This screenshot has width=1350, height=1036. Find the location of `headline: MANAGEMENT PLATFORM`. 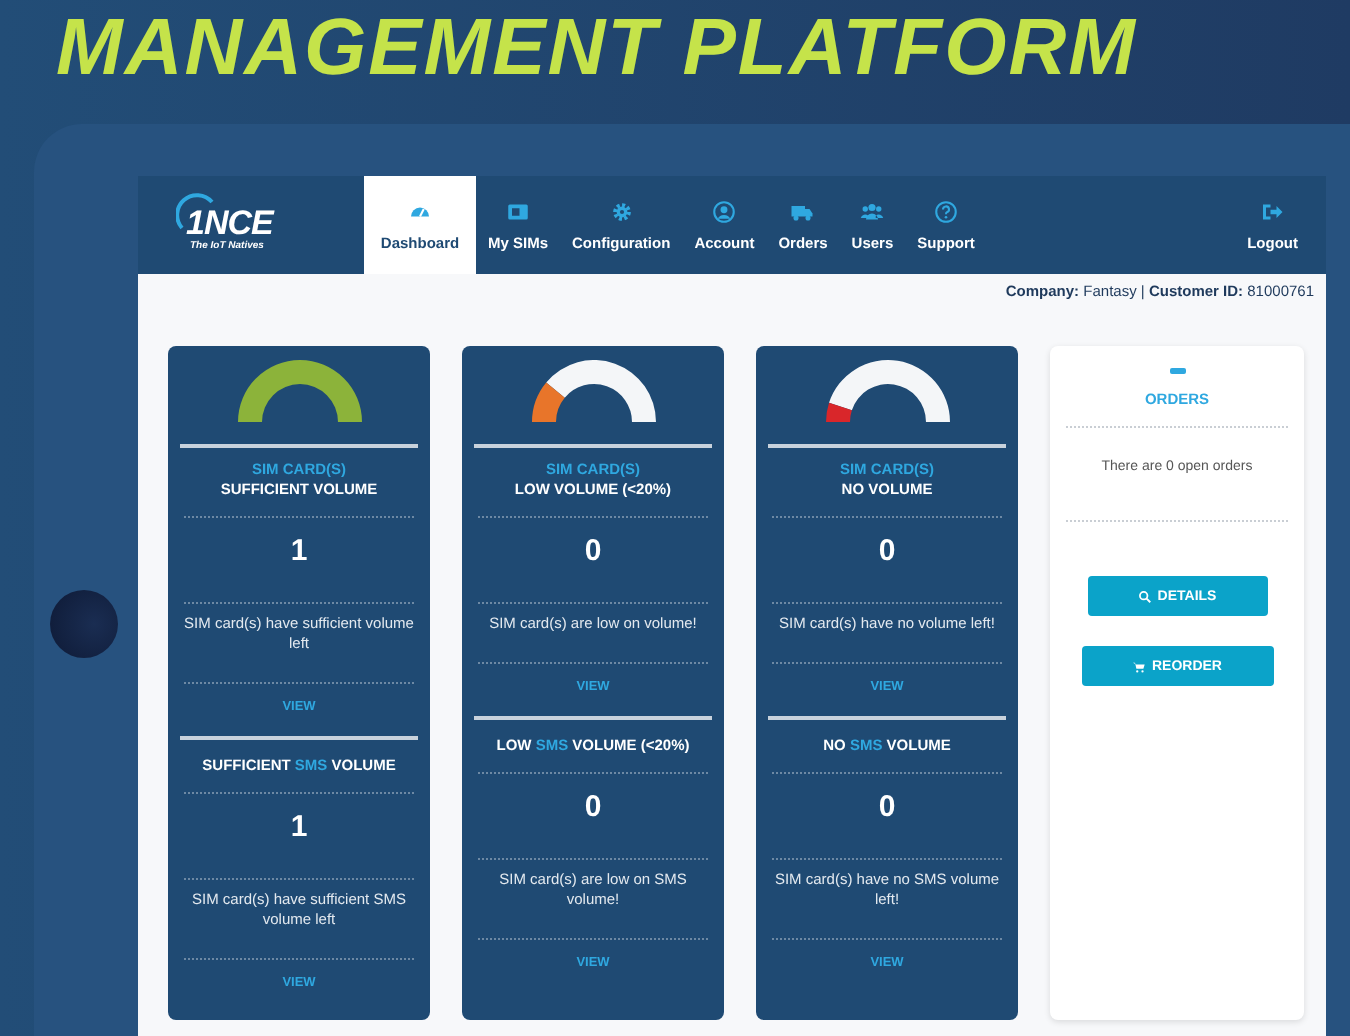

headline: MANAGEMENT PLATFORM is located at coordinates (596, 48).